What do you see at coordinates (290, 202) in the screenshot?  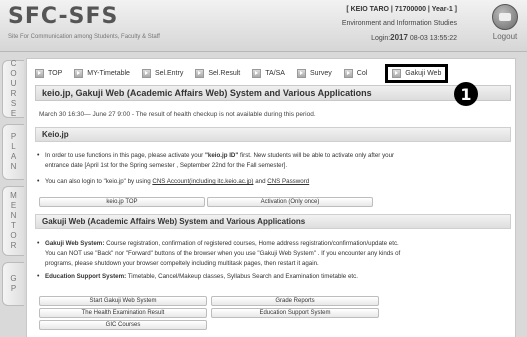 I see `activation-button: Activation (Only once)` at bounding box center [290, 202].